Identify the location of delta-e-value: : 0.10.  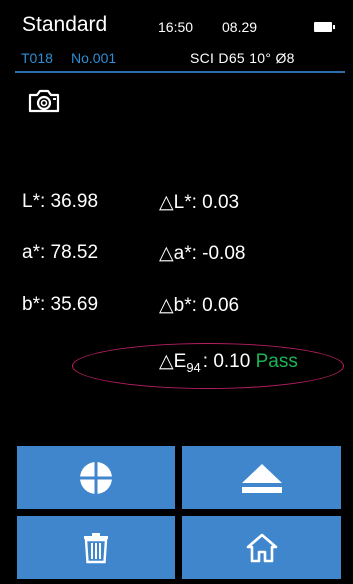
(226, 361).